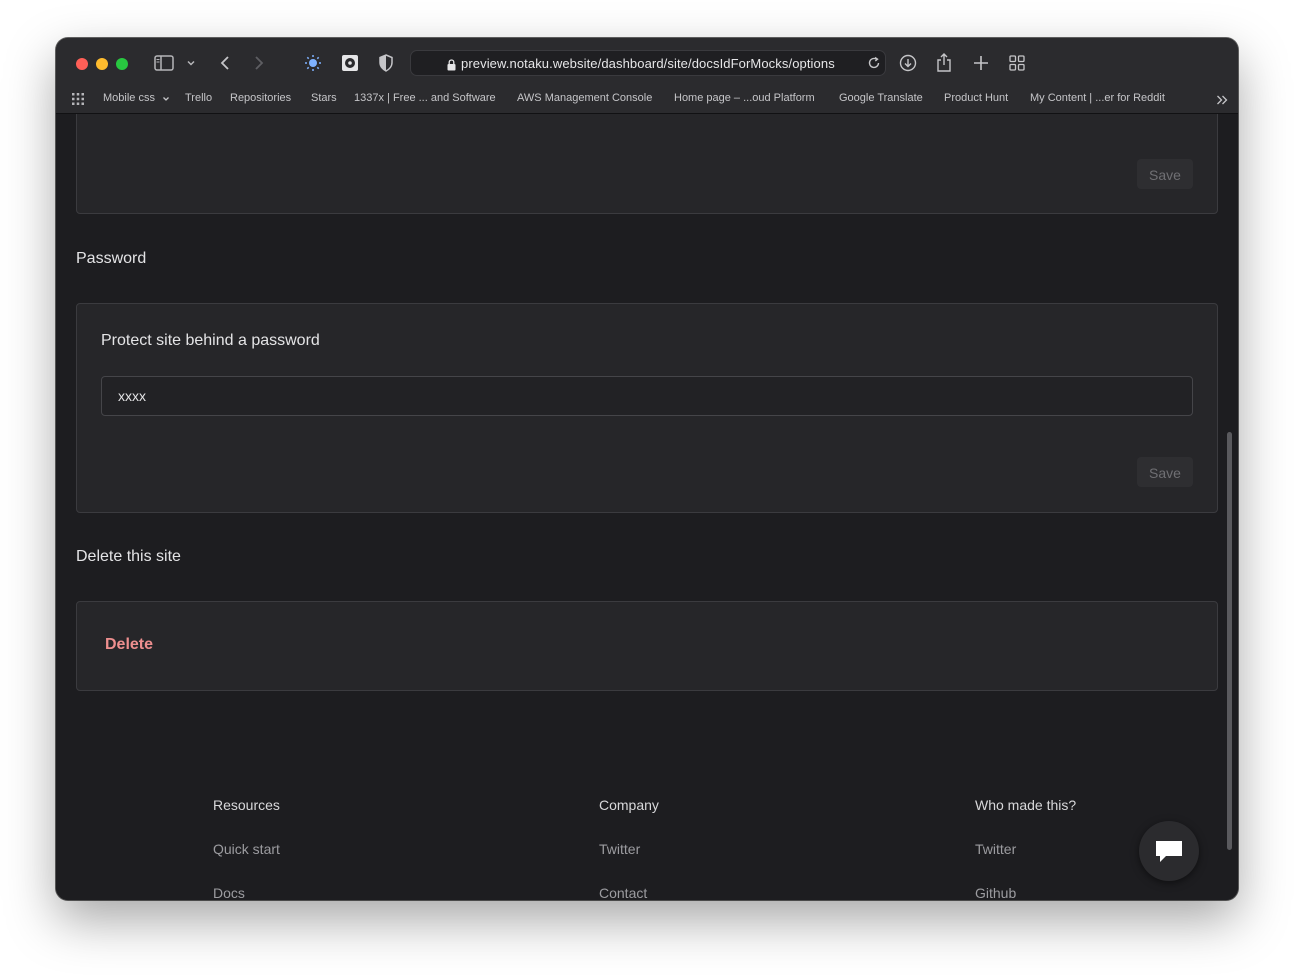  I want to click on password-label: Protect site behind a password, so click(210, 340).